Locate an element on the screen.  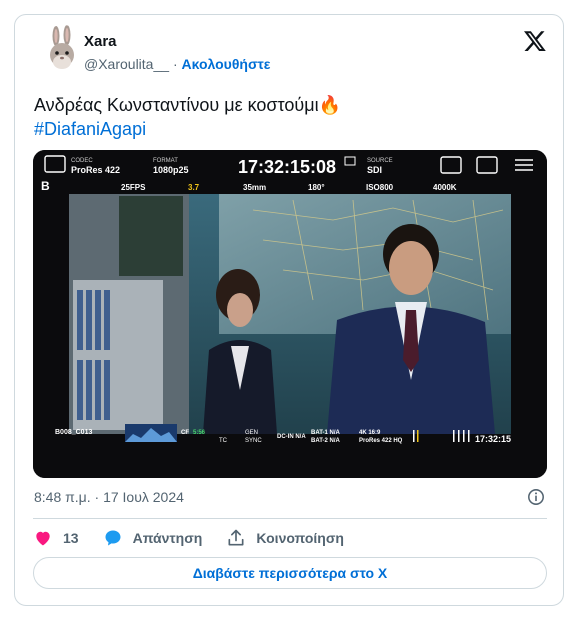
format-value: 1080p25 is located at coordinates (171, 170).